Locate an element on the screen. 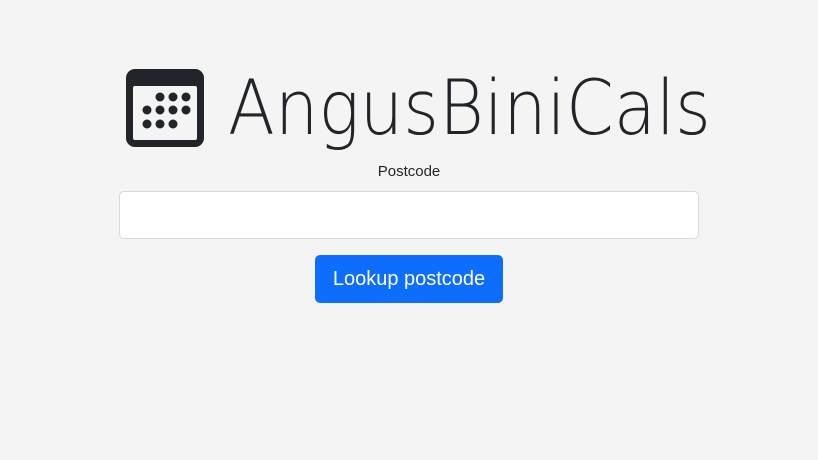 This screenshot has height=460, width=818. postcode-label: Postcode is located at coordinates (409, 171).